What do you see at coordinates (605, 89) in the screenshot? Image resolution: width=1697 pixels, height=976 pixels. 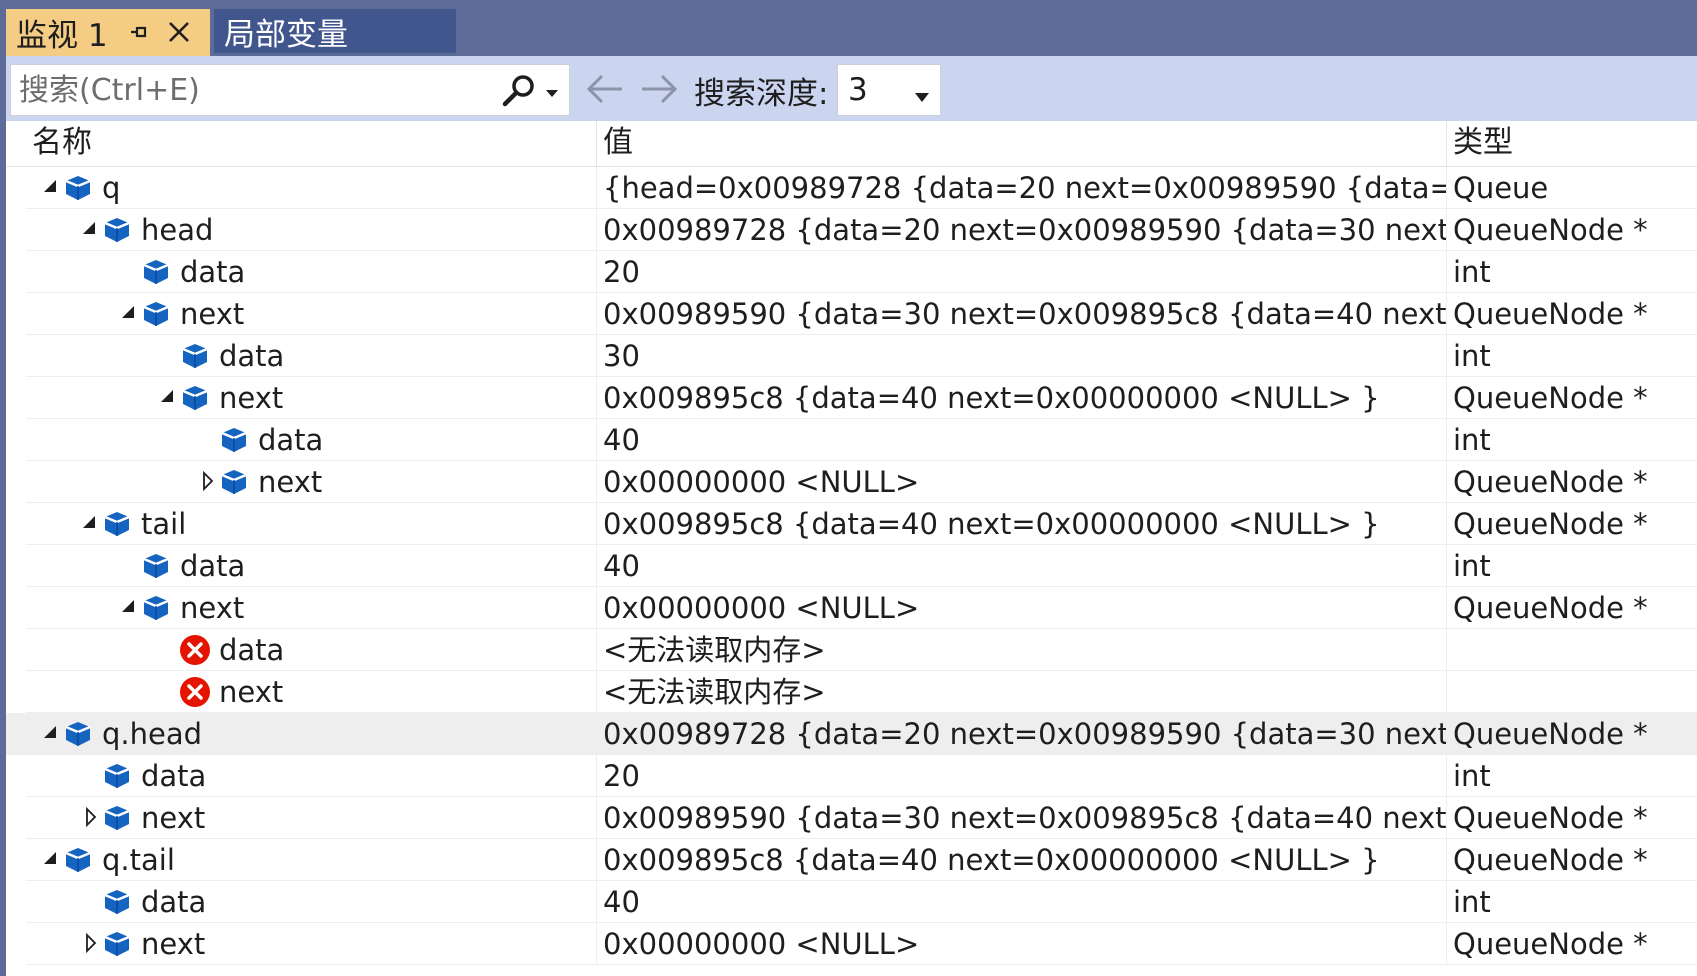 I see `back-arrow-icon` at bounding box center [605, 89].